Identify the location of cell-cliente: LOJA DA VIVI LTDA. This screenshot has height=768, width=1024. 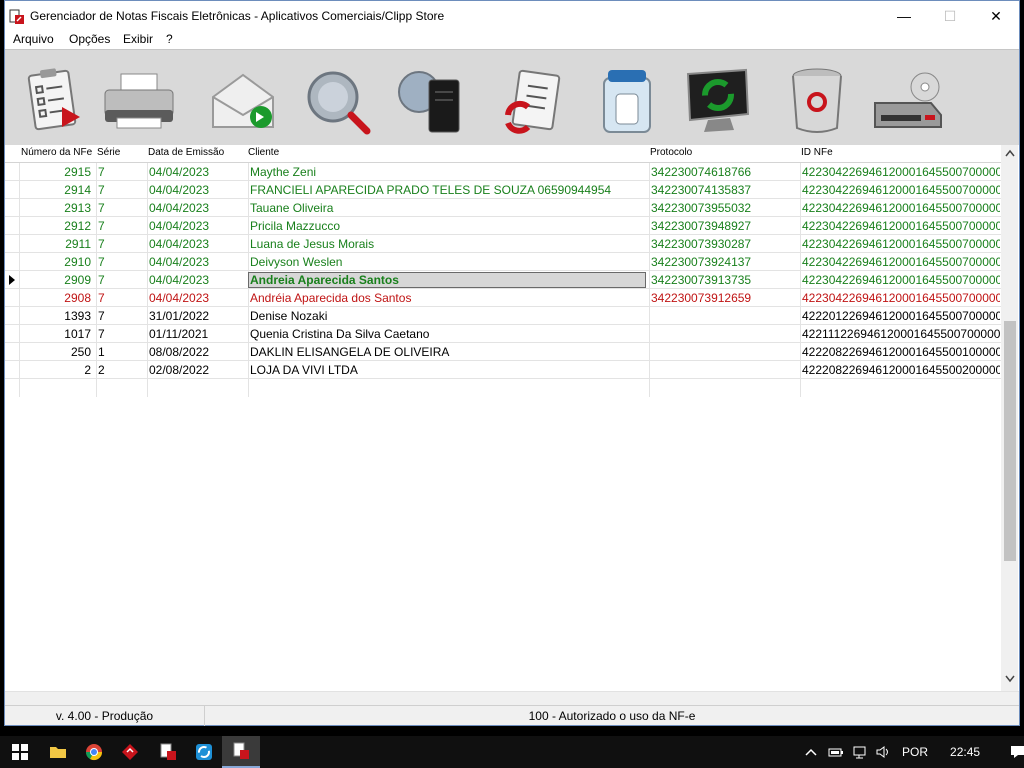
(449, 370).